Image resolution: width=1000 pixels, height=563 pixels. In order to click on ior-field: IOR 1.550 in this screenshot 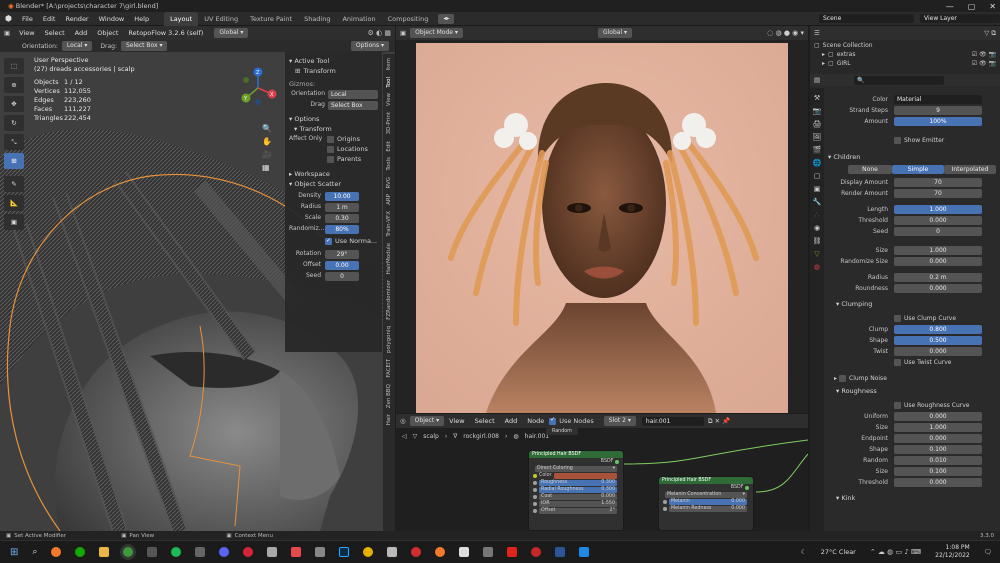, I will do `click(578, 503)`.